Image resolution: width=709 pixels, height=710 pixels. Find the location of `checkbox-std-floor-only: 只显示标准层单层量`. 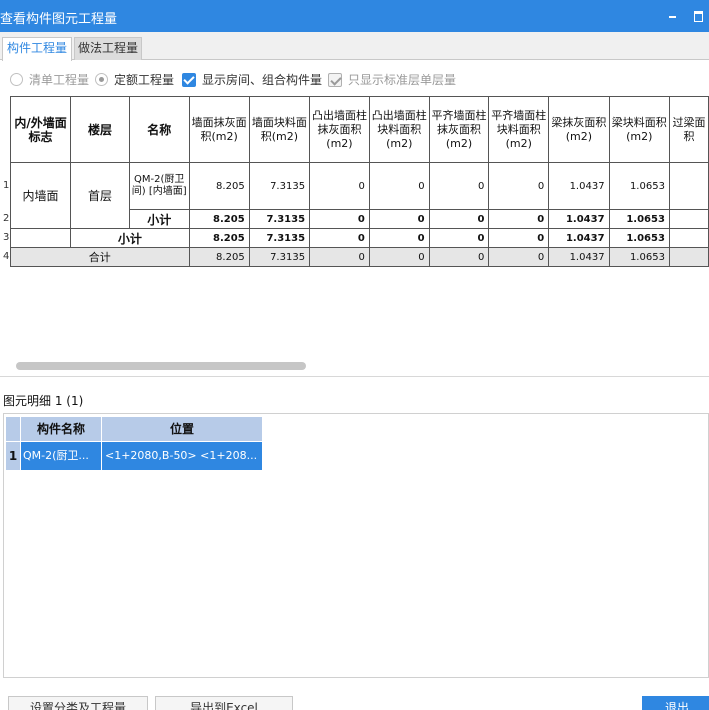

checkbox-std-floor-only: 只显示标准层单层量 is located at coordinates (392, 80).